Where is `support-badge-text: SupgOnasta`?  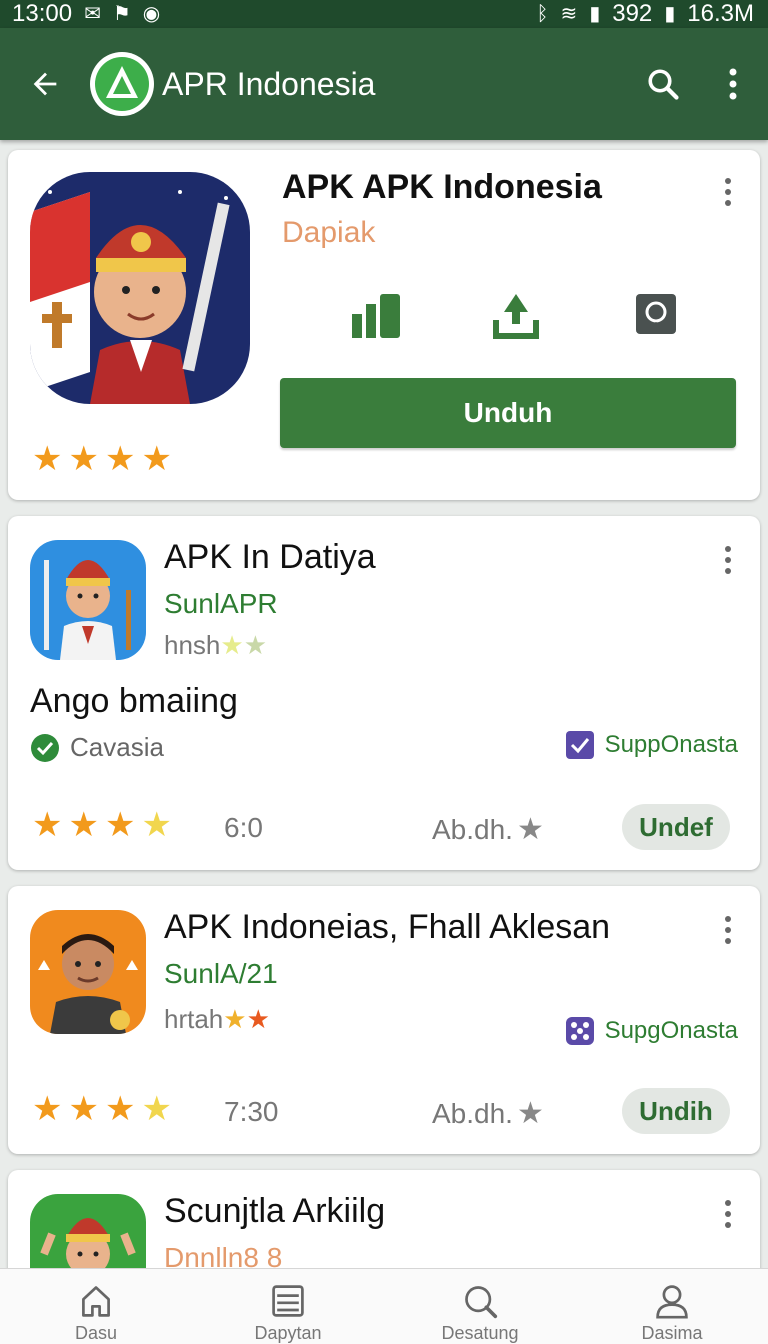
support-badge-text: SupgOnasta is located at coordinates (671, 1030).